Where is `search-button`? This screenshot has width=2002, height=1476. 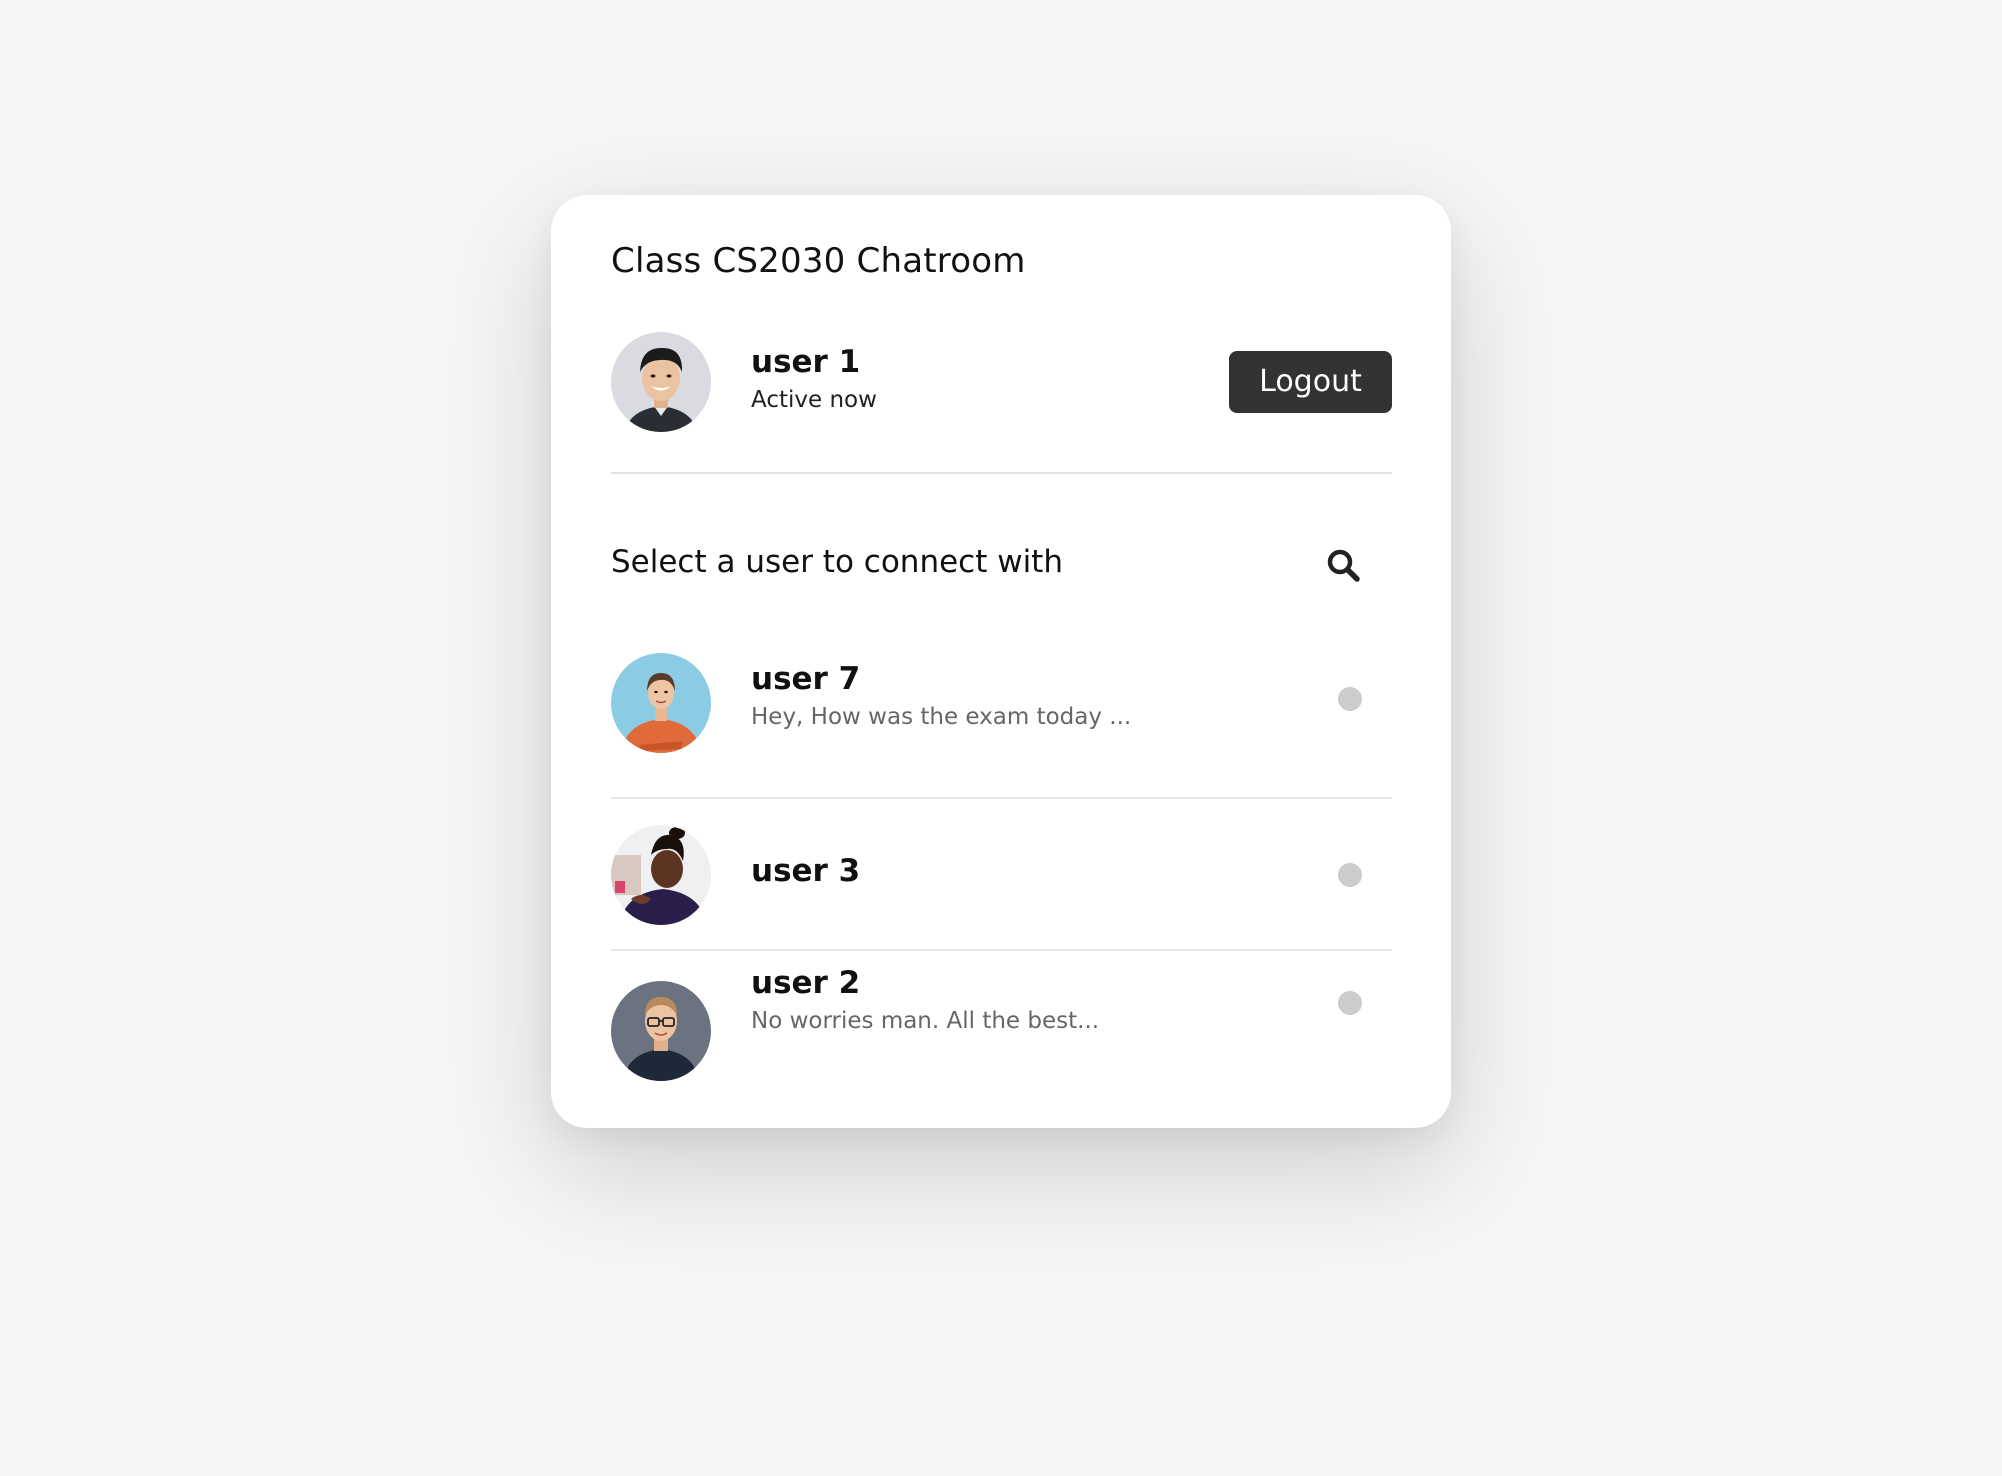 search-button is located at coordinates (1343, 565).